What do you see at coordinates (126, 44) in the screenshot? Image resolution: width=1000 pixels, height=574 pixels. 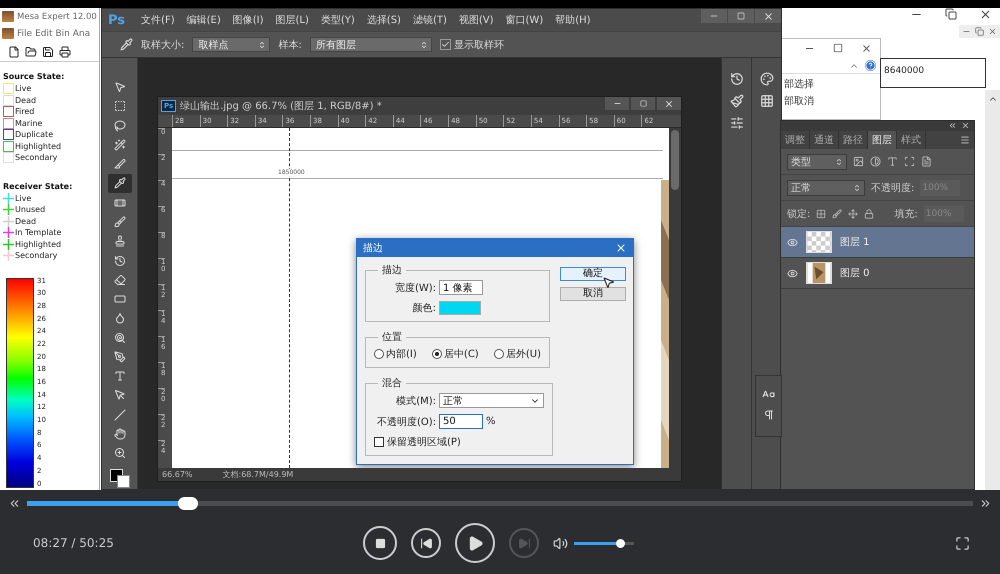 I see `eyedropper-icon` at bounding box center [126, 44].